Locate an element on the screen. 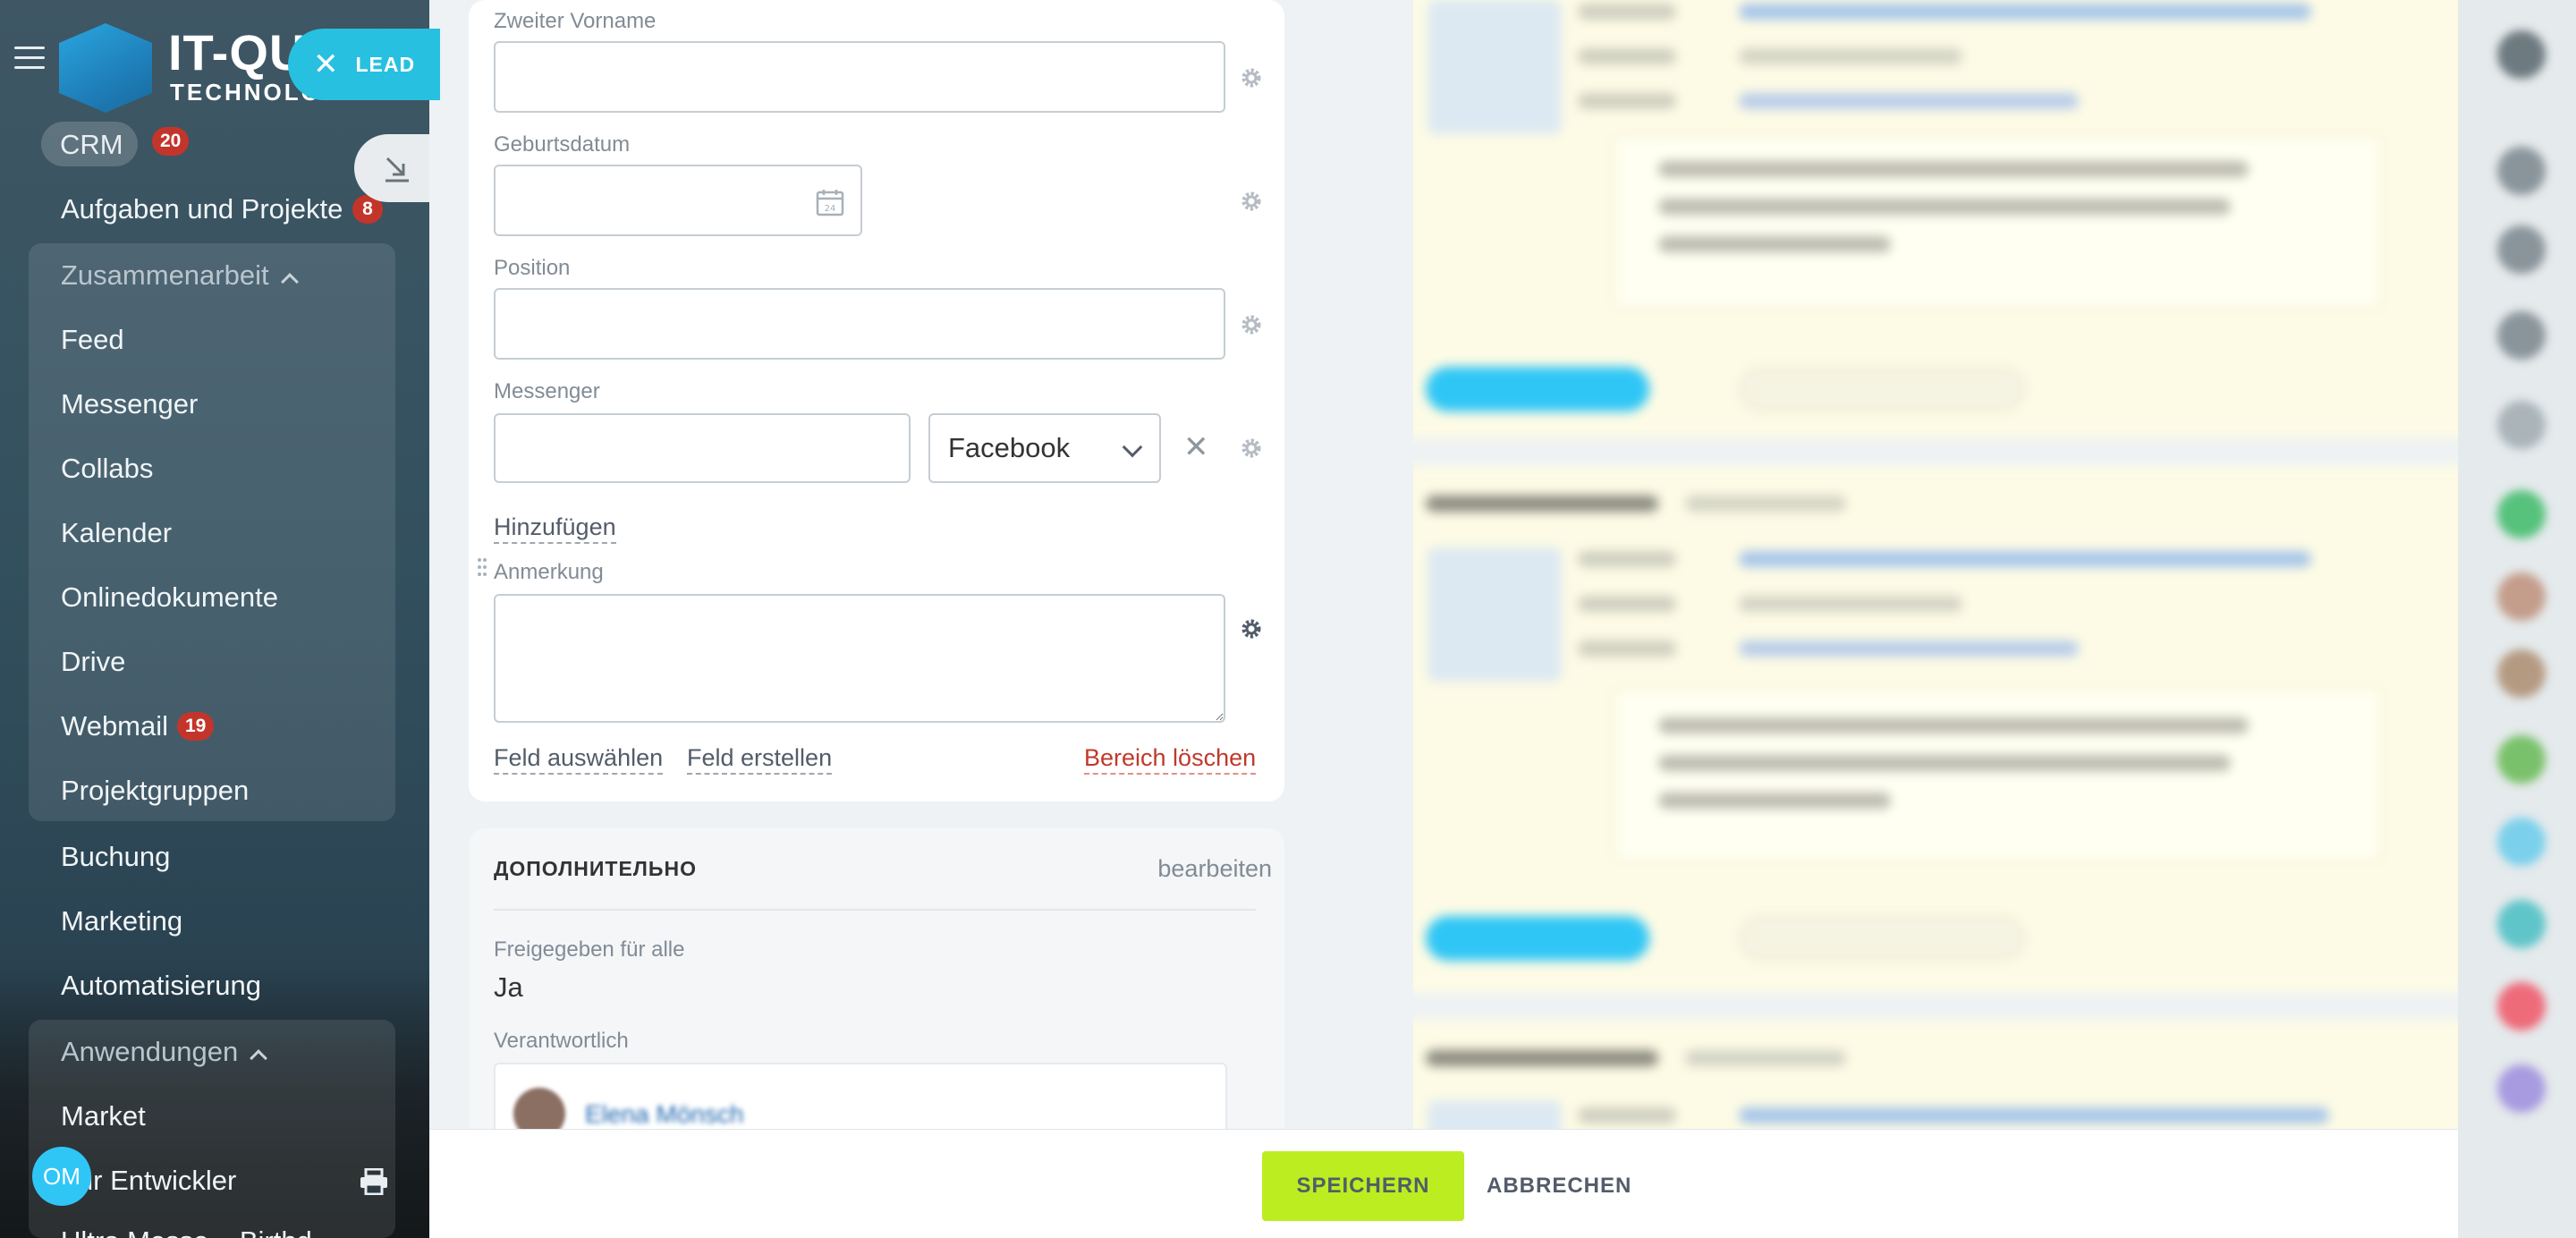 This screenshot has height=1238, width=2576. burger-menu-icon is located at coordinates (29, 58).